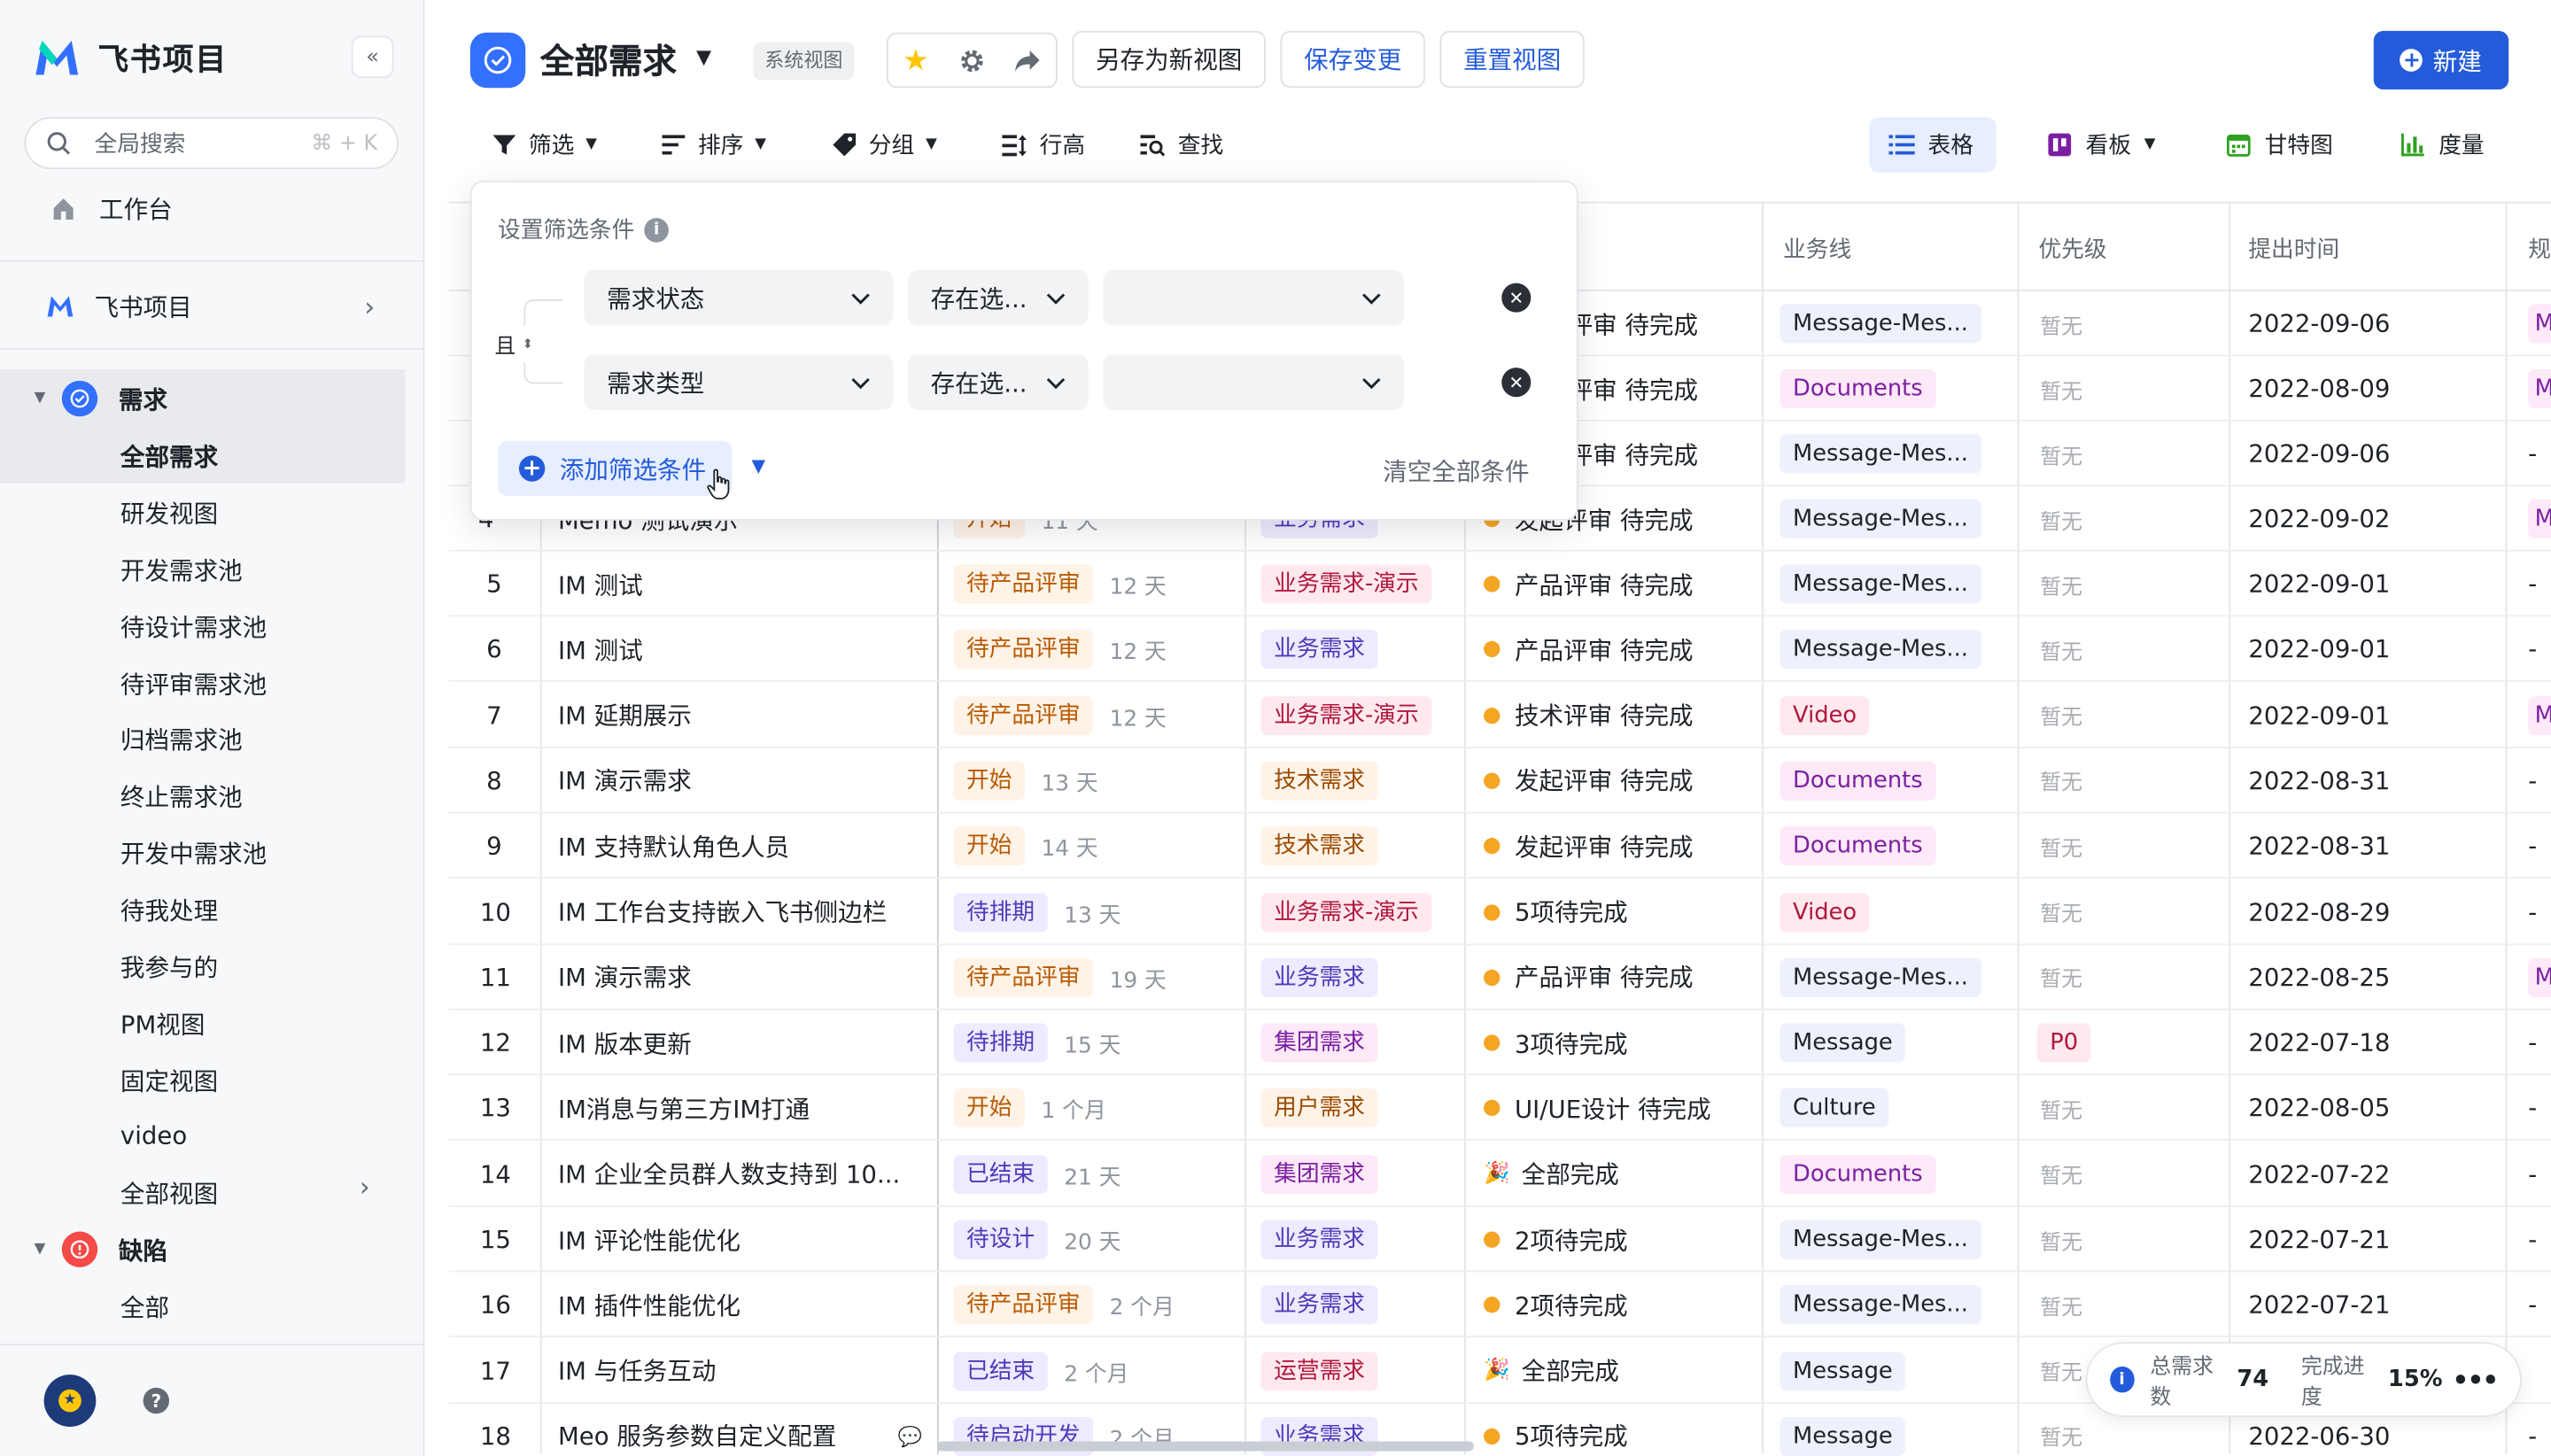 This screenshot has height=1456, width=2551. I want to click on more-icon: •••, so click(2476, 1379).